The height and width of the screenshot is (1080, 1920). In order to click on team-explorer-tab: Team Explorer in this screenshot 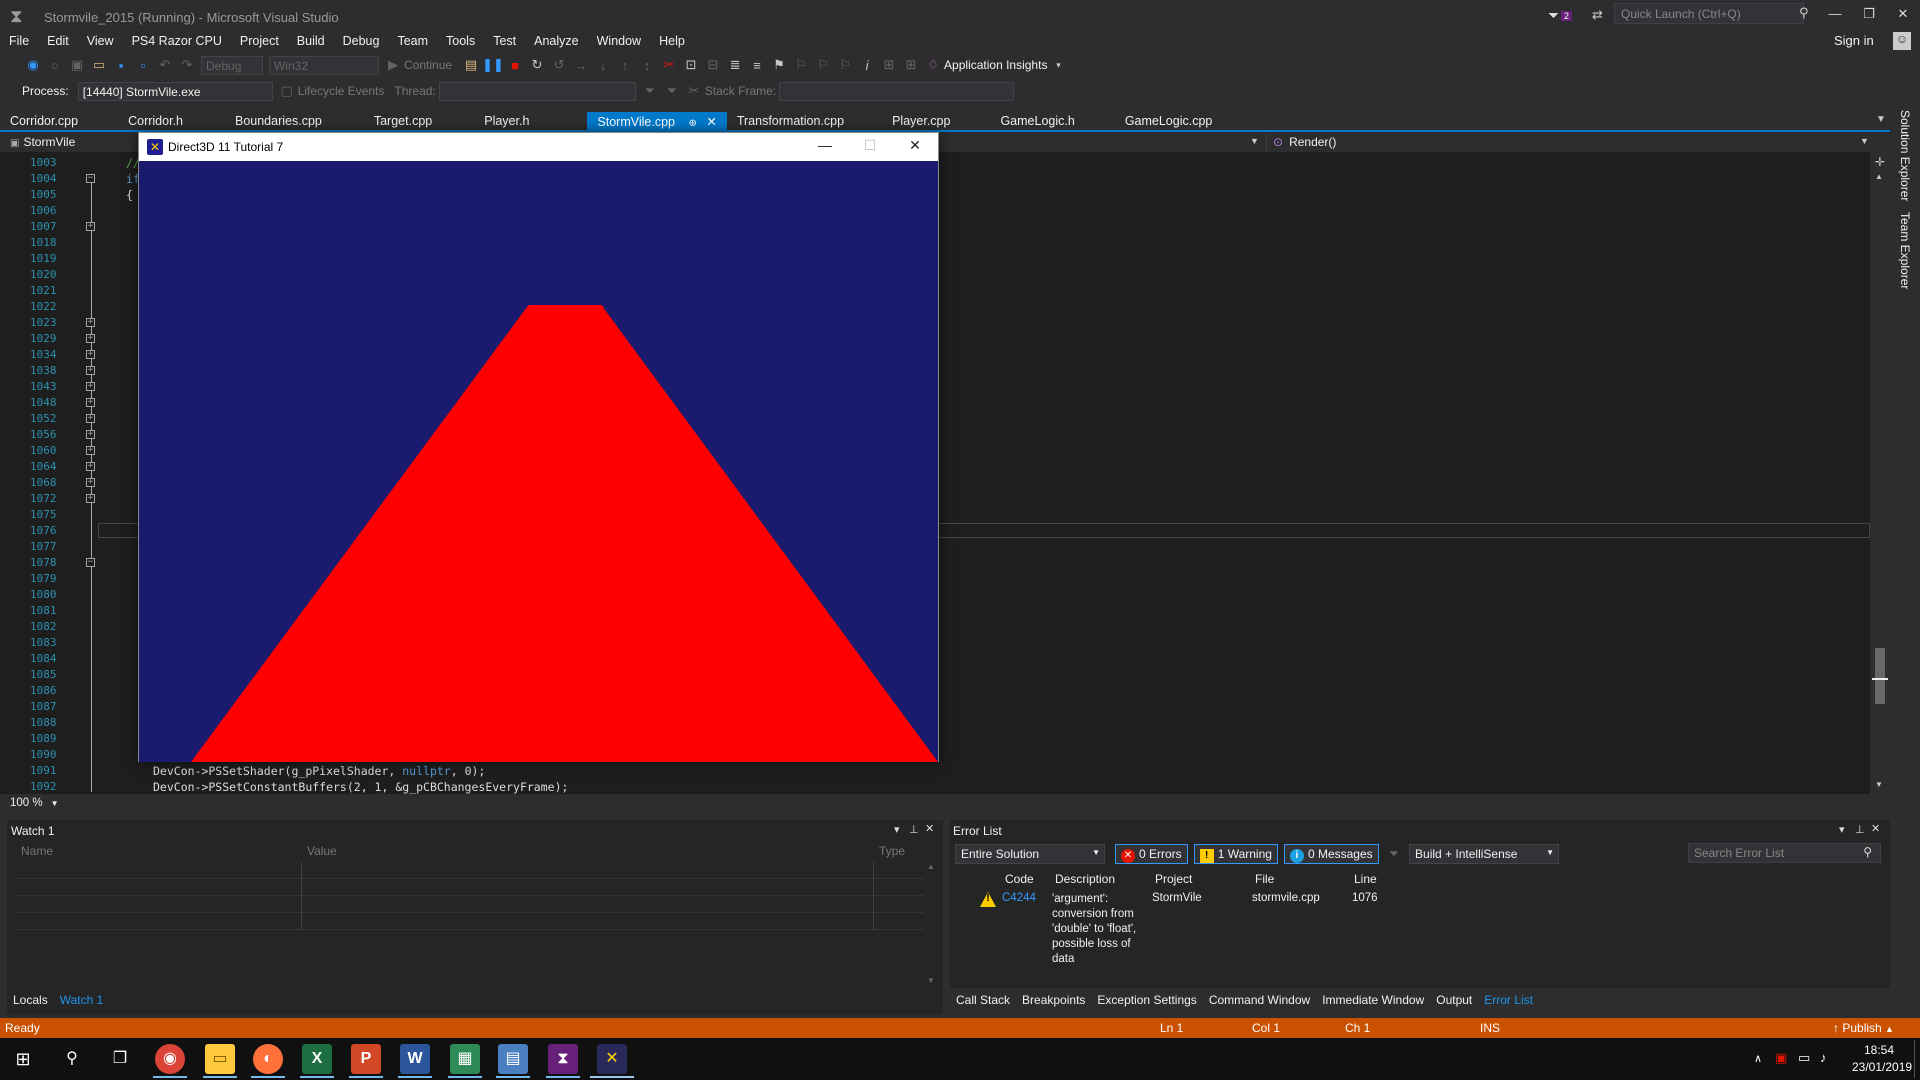, I will do `click(1905, 250)`.